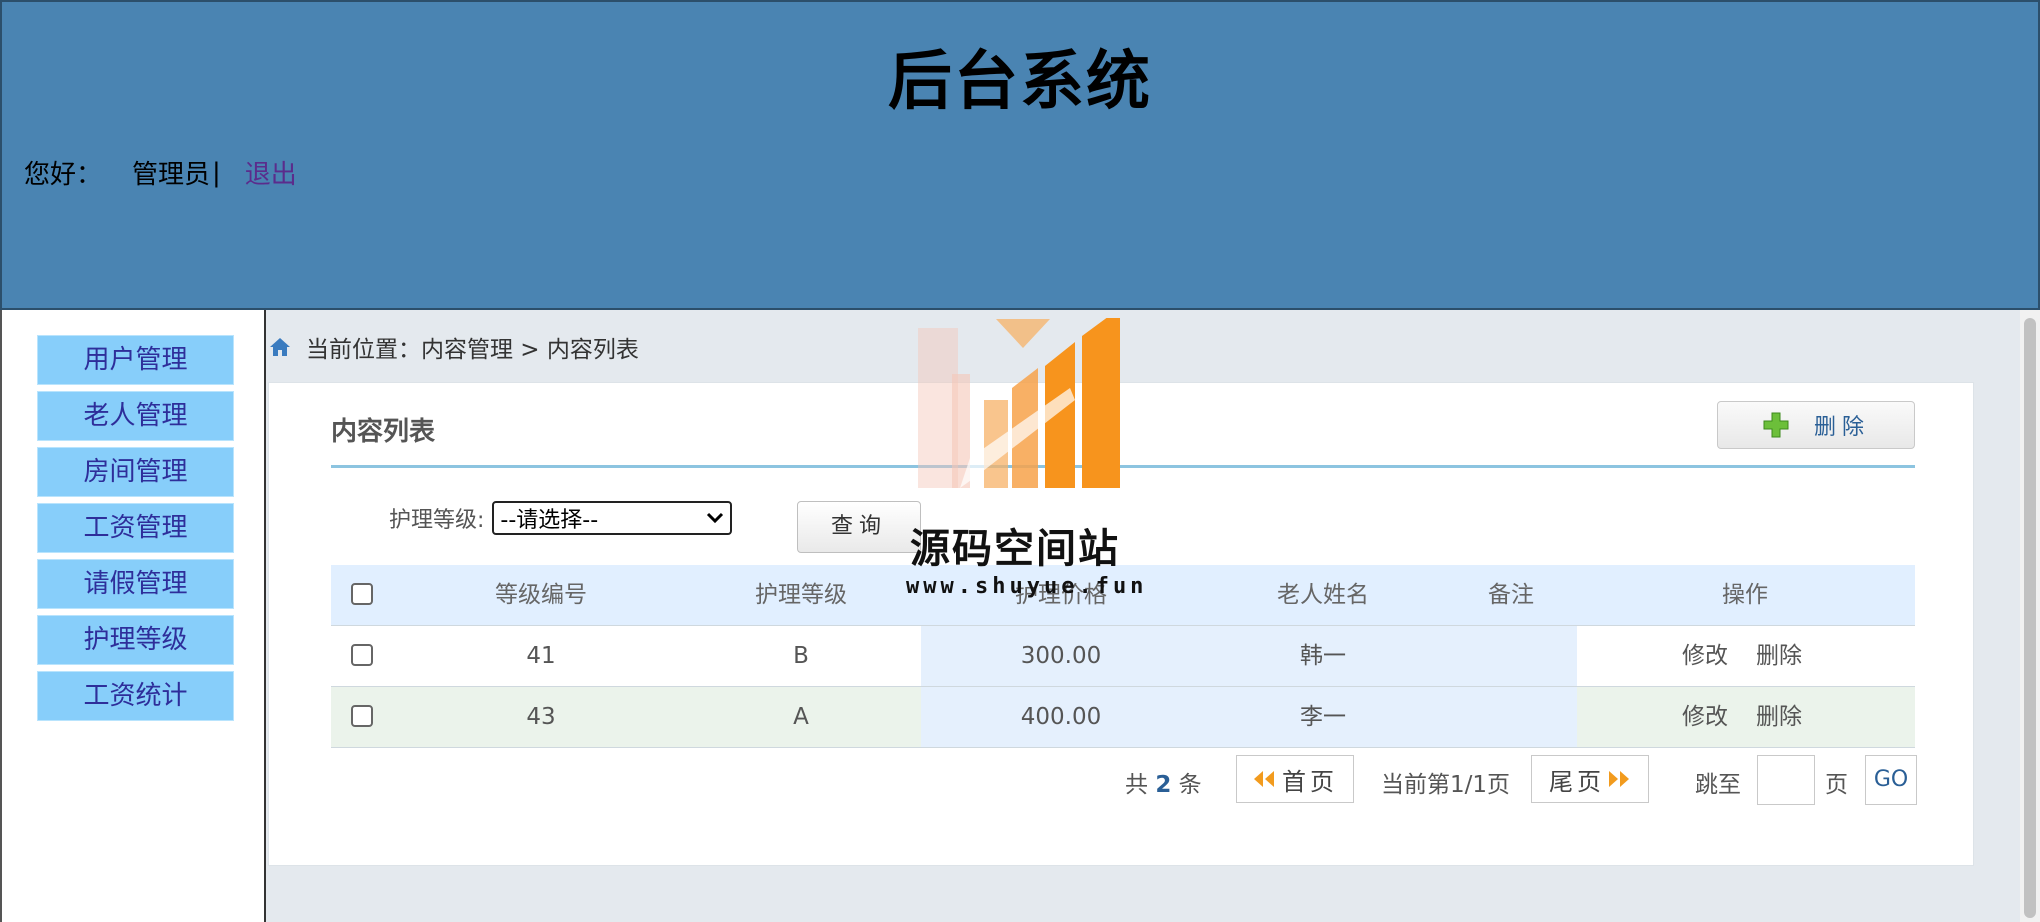 The height and width of the screenshot is (922, 2040). I want to click on vertical-scrollbar, so click(2030, 616).